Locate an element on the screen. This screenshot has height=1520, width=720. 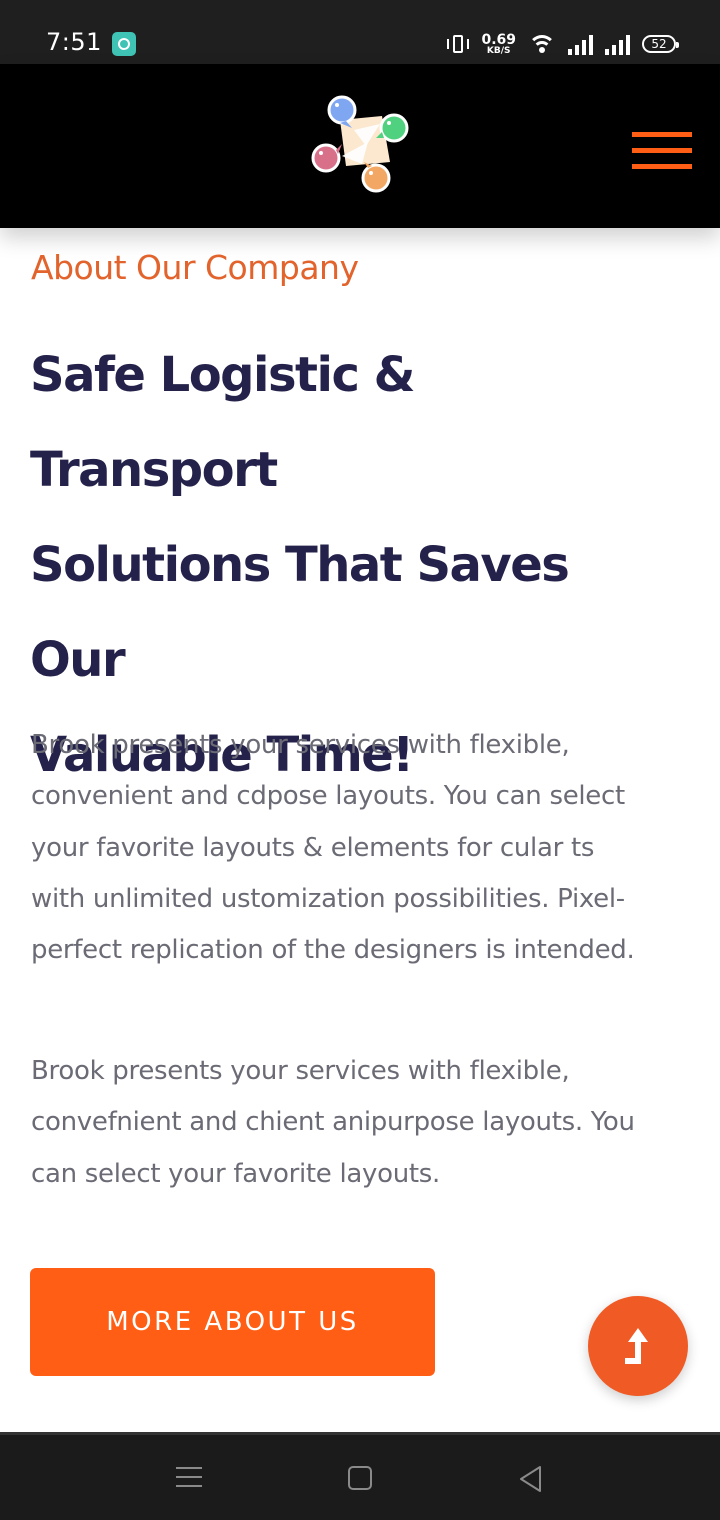
logo-icon is located at coordinates (360, 144).